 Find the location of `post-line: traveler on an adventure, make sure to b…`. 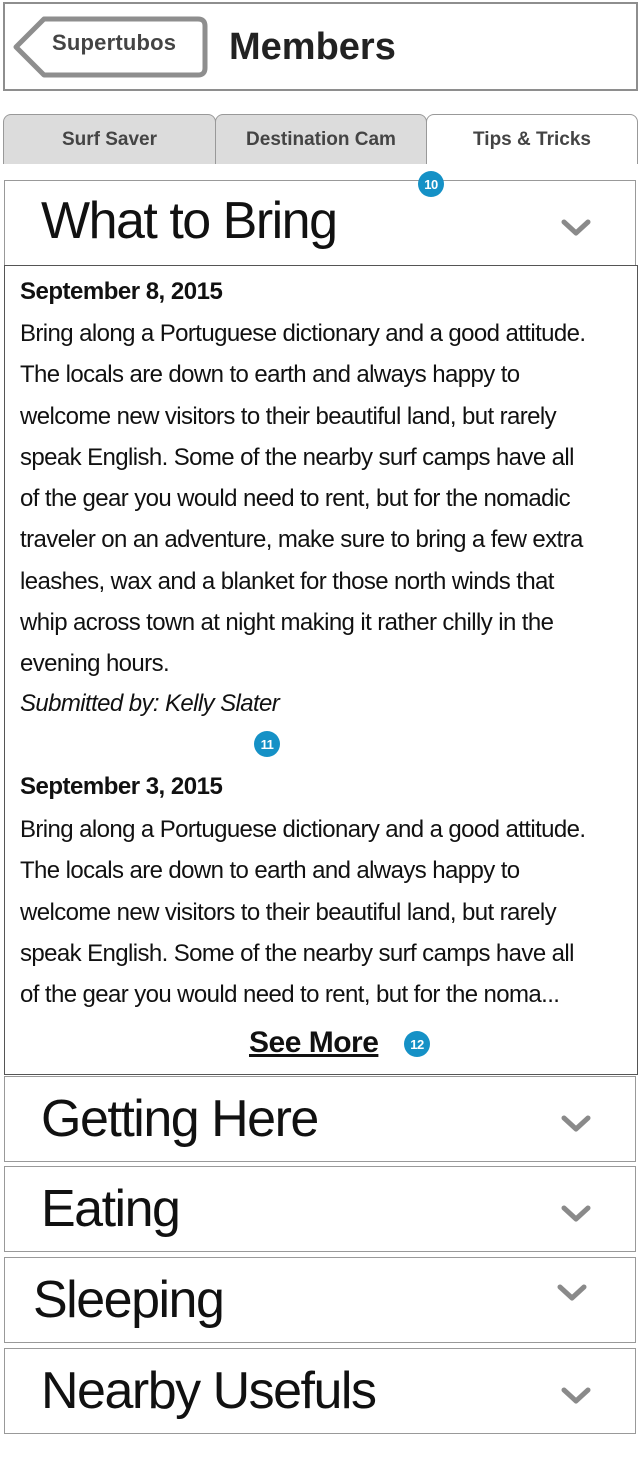

post-line: traveler on an adventure, make sure to b… is located at coordinates (301, 540).